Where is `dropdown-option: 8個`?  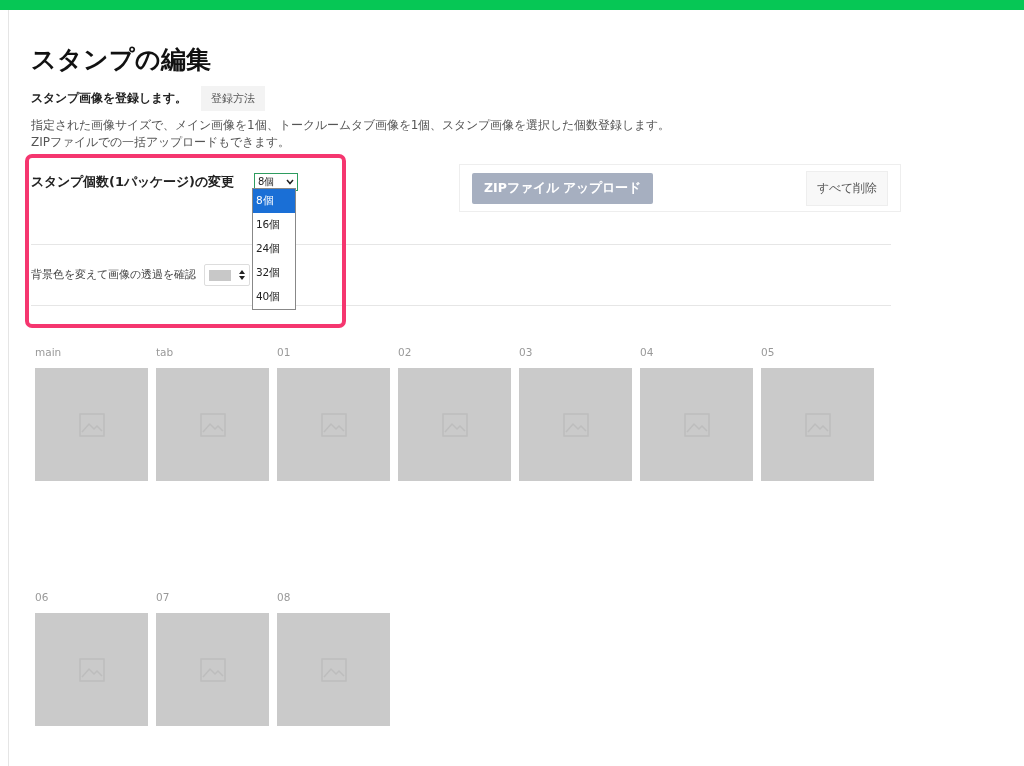
dropdown-option: 8個 is located at coordinates (273, 201).